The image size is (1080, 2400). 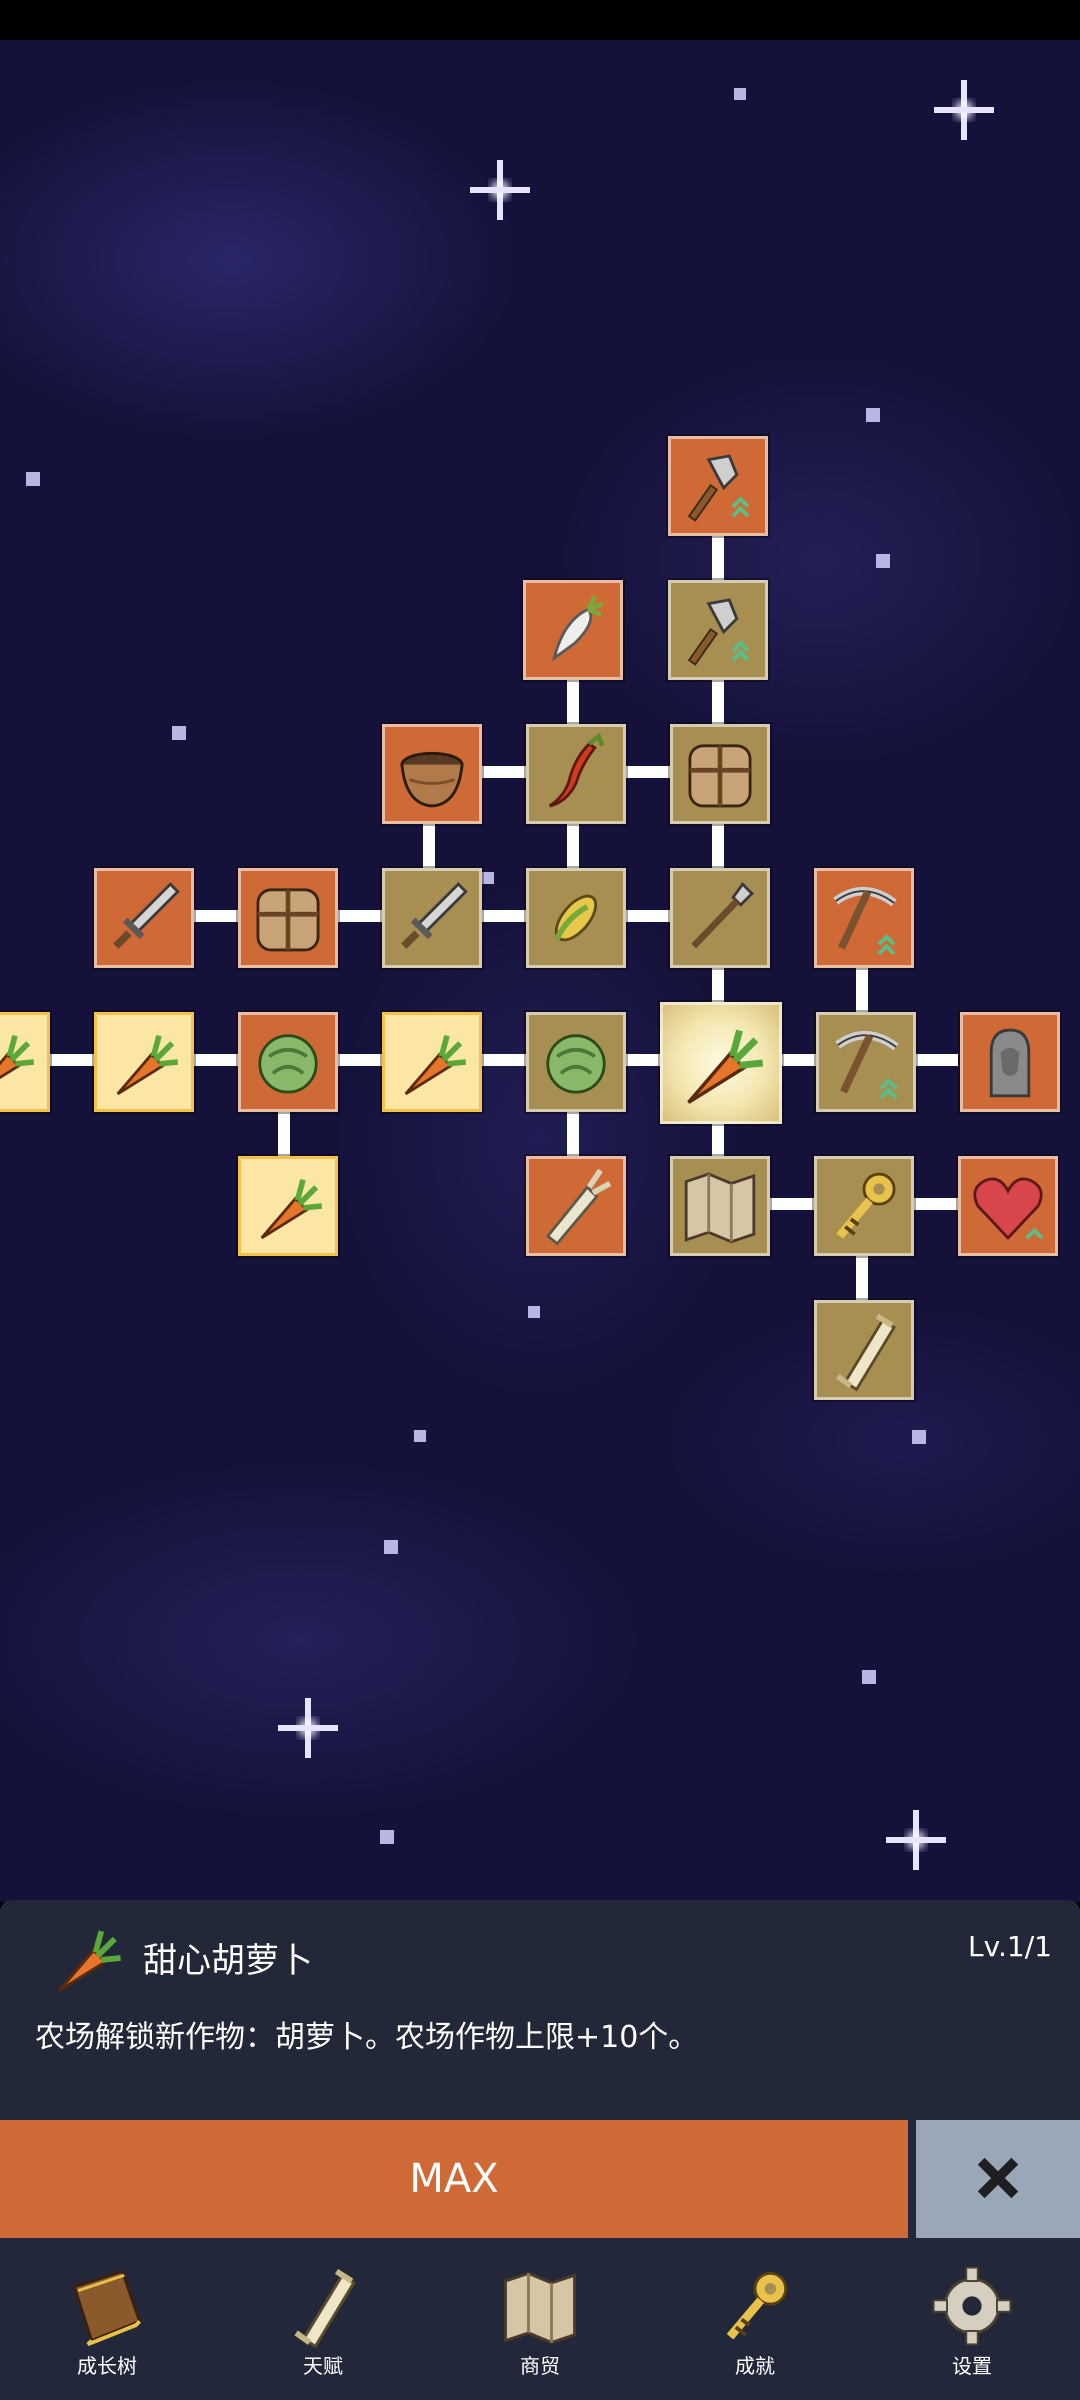 What do you see at coordinates (323, 2306) in the screenshot?
I see `scroll-icon` at bounding box center [323, 2306].